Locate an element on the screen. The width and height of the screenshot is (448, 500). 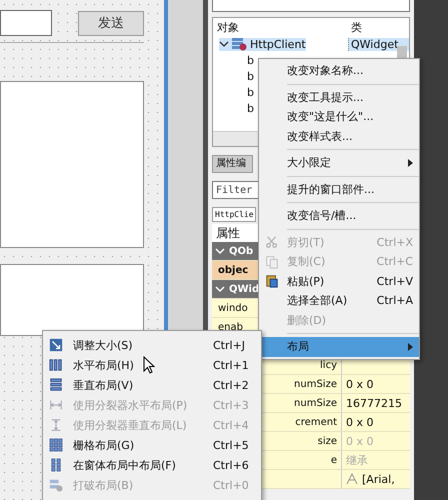
shortcut-label: Ctrl+3 is located at coordinates (231, 405).